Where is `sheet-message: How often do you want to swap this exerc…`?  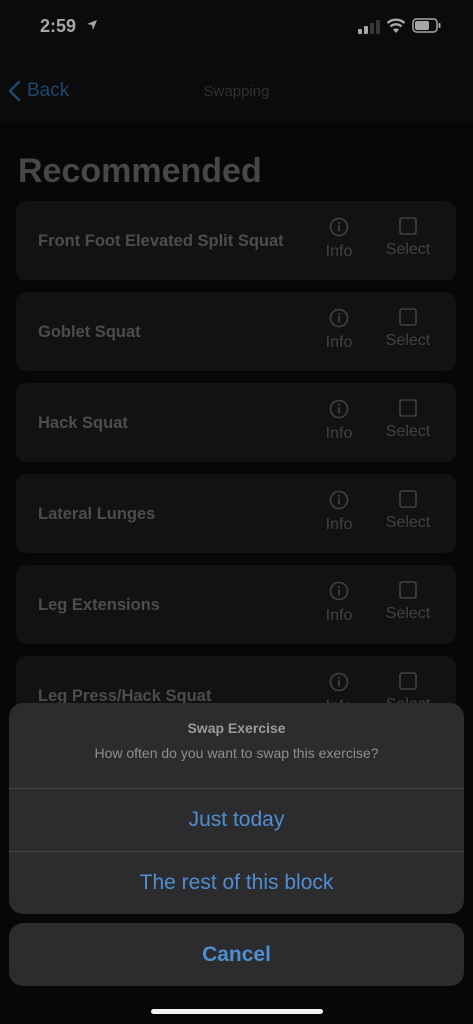
sheet-message: How often do you want to swap this exerc… is located at coordinates (236, 753).